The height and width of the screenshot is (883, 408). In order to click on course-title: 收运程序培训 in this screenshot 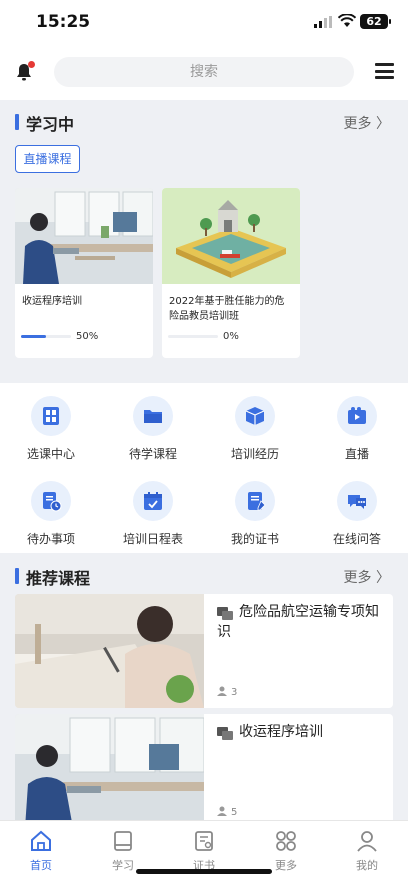, I will do `click(281, 732)`.